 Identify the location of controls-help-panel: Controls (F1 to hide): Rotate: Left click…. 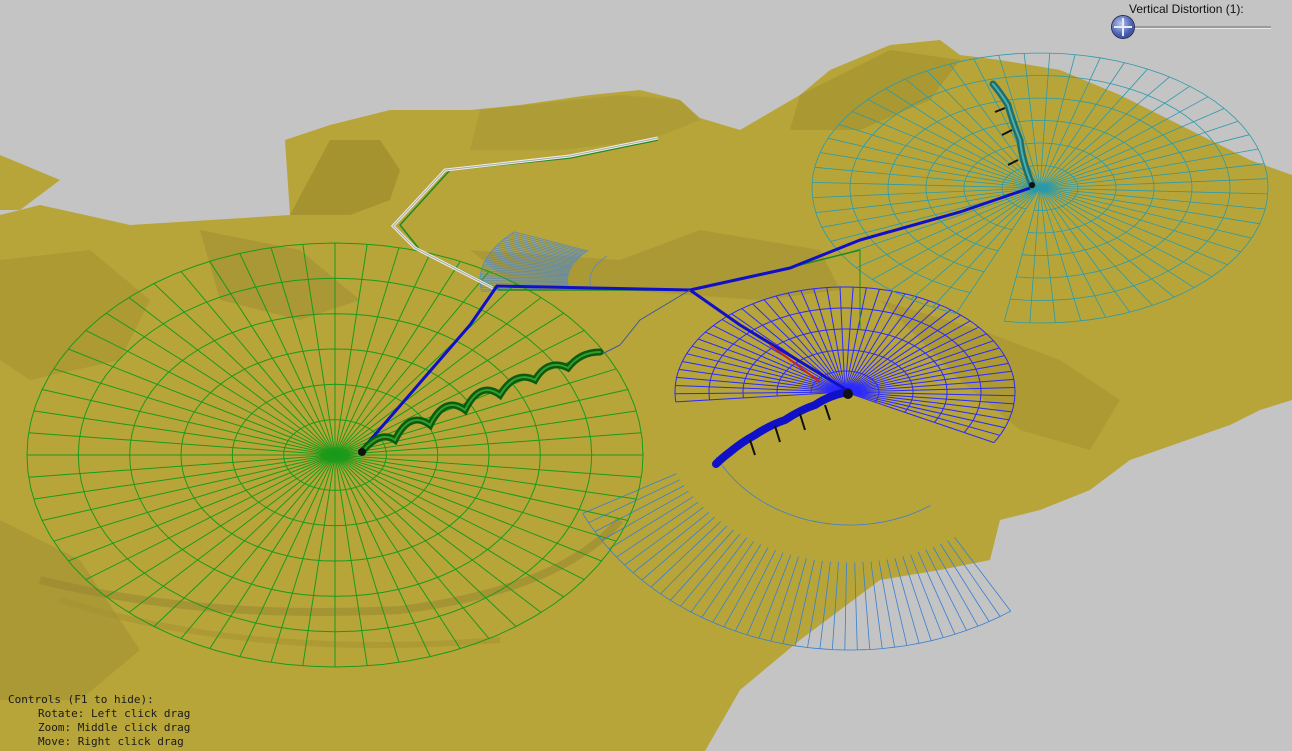
(99, 721).